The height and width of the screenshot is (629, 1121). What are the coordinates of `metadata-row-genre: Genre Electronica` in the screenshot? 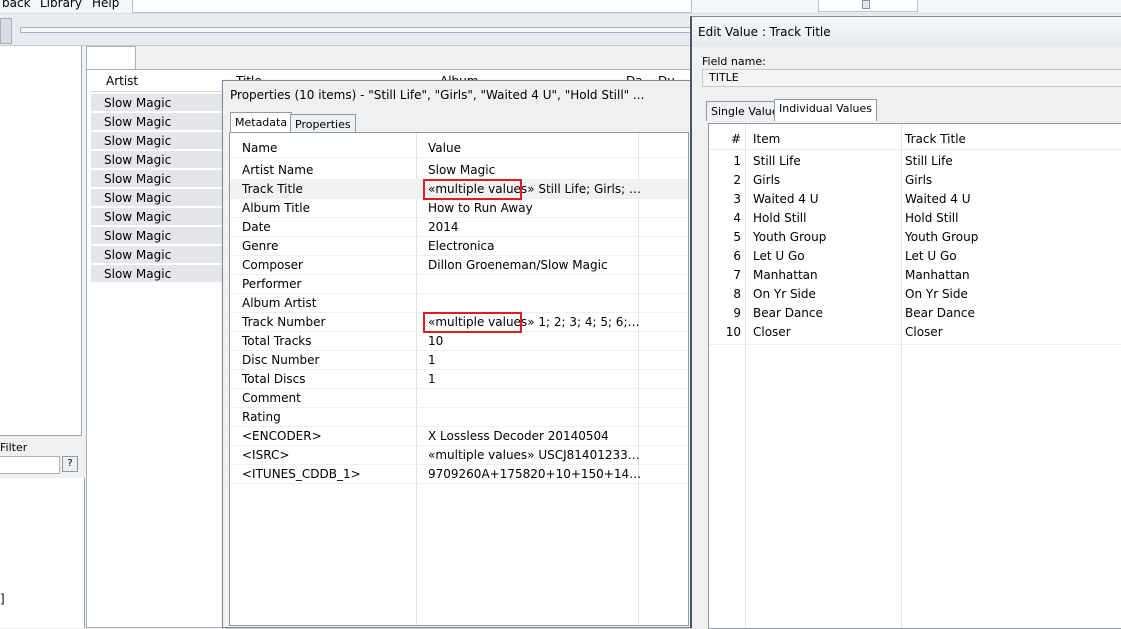 It's located at (459, 246).